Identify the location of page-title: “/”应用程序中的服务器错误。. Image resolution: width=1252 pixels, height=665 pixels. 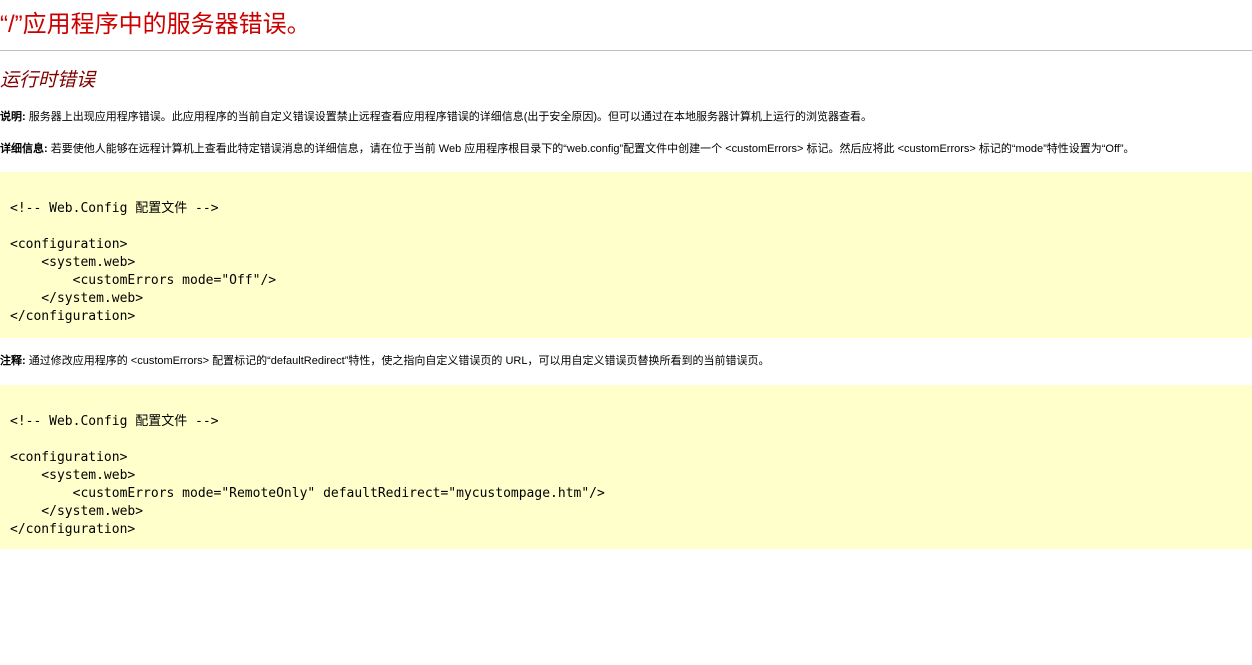
(155, 24).